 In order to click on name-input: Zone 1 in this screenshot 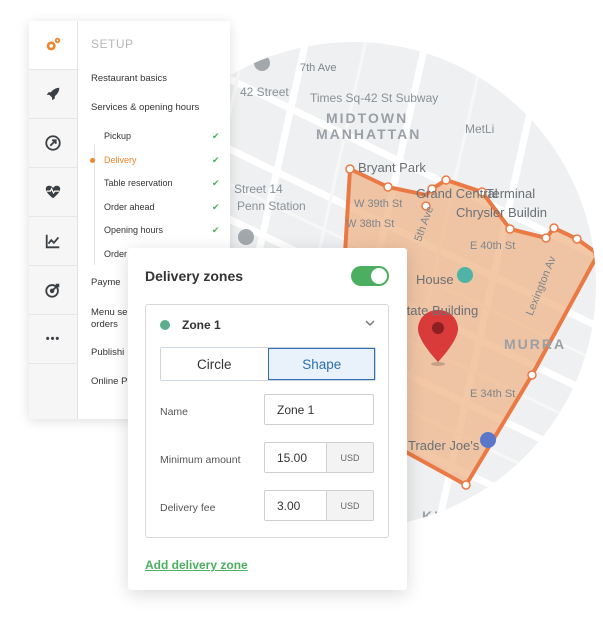, I will do `click(319, 409)`.